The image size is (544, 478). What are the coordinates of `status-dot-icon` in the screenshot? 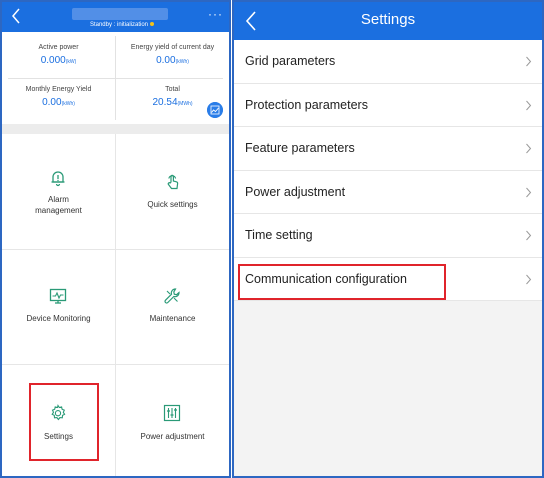 It's located at (152, 24).